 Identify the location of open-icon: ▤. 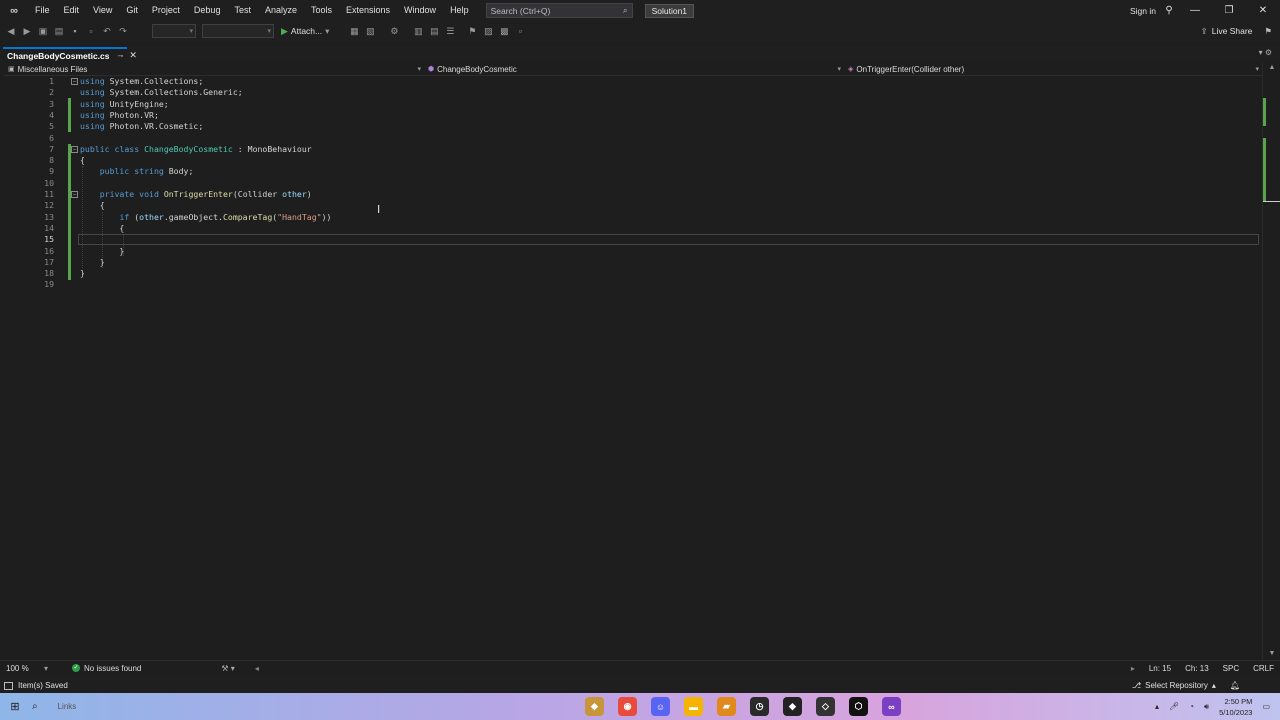
(59, 31).